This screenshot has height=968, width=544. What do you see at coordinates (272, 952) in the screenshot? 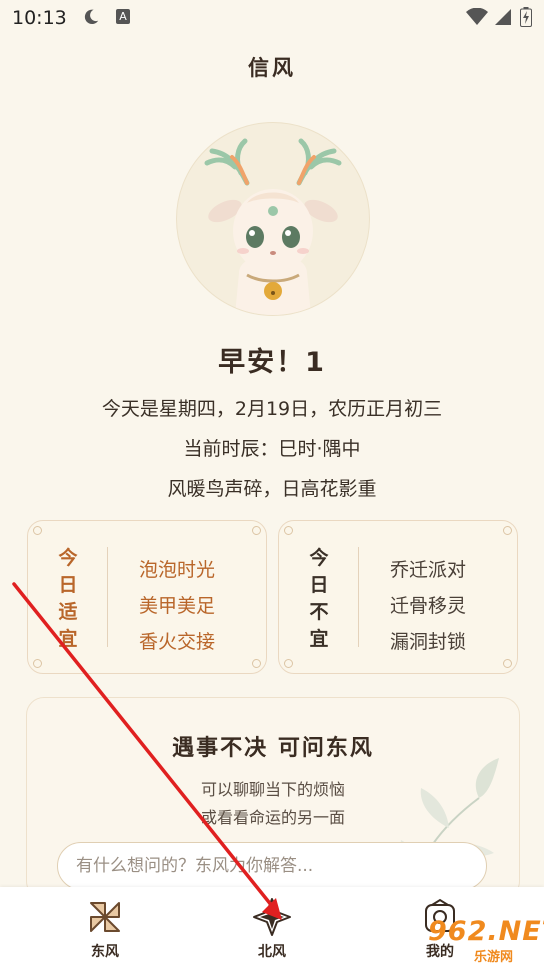
I see `tab-label: 北风` at bounding box center [272, 952].